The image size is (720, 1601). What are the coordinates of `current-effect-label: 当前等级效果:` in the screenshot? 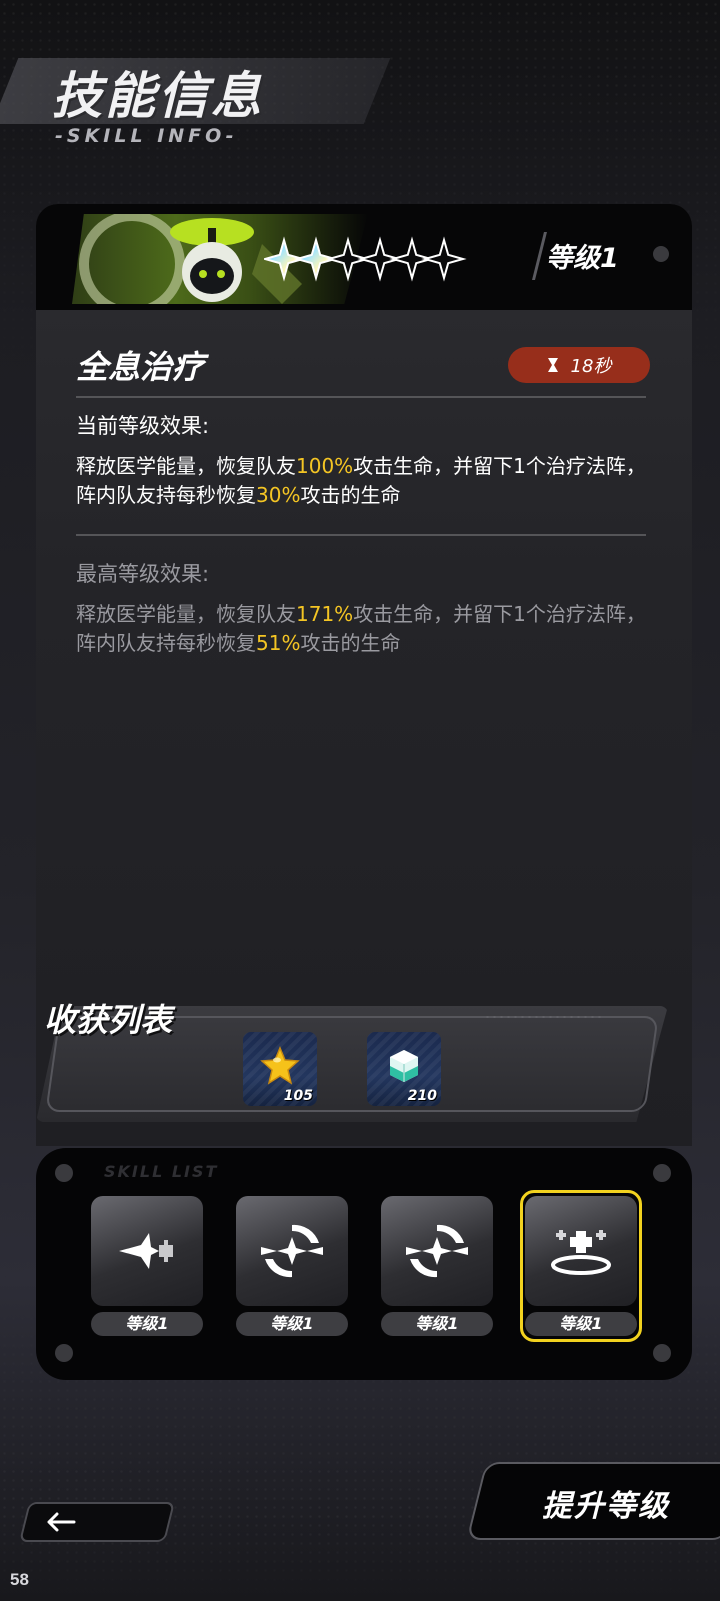 It's located at (143, 426).